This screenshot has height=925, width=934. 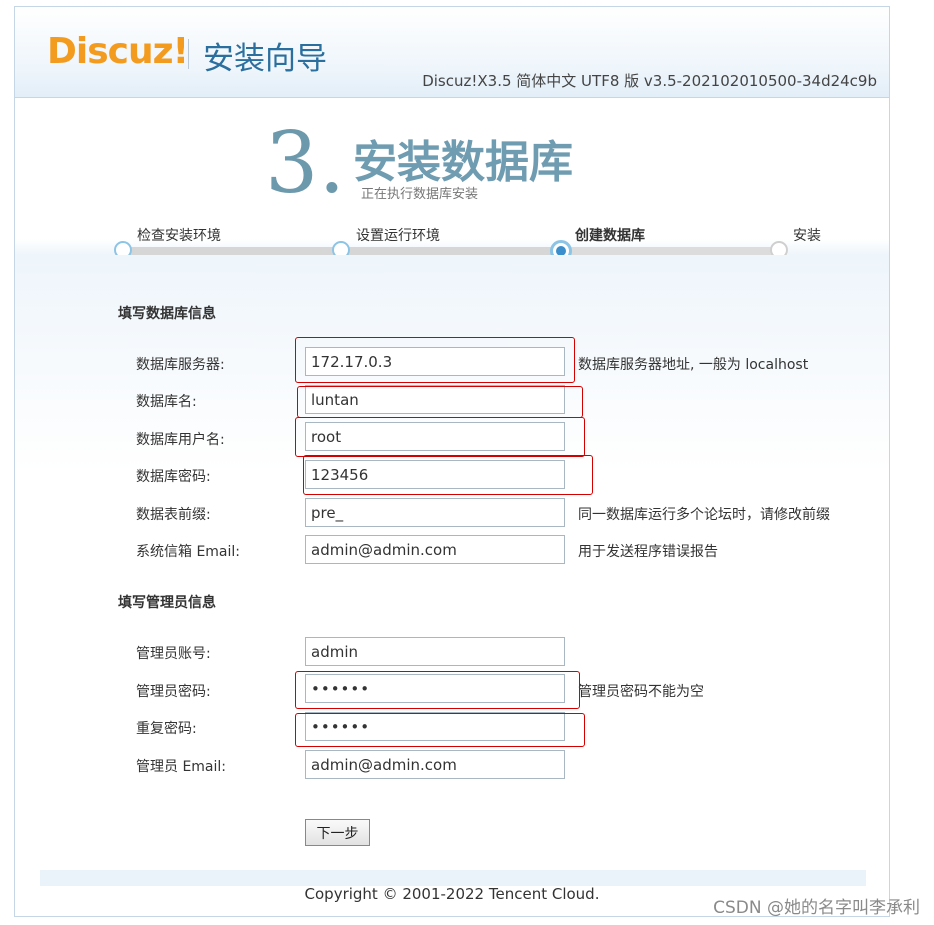 What do you see at coordinates (807, 236) in the screenshot?
I see `step-label-install: 安装` at bounding box center [807, 236].